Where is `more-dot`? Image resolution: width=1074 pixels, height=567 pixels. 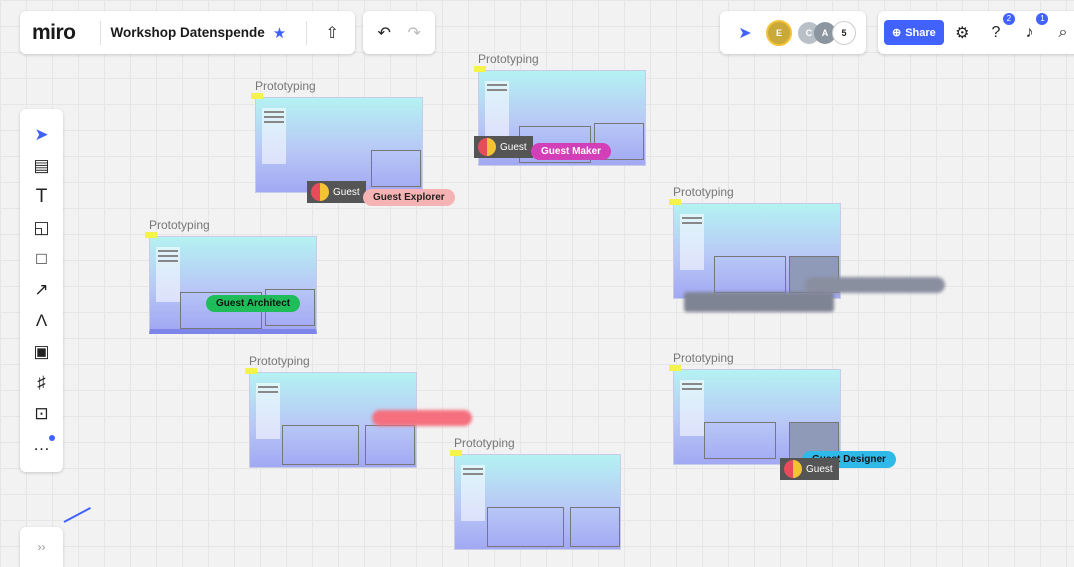
more-dot is located at coordinates (51, 438).